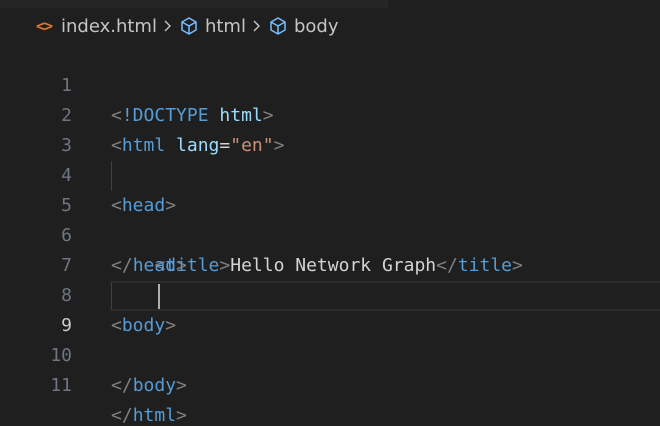 Image resolution: width=660 pixels, height=426 pixels. What do you see at coordinates (194, 4) in the screenshot?
I see `active-tab-edge` at bounding box center [194, 4].